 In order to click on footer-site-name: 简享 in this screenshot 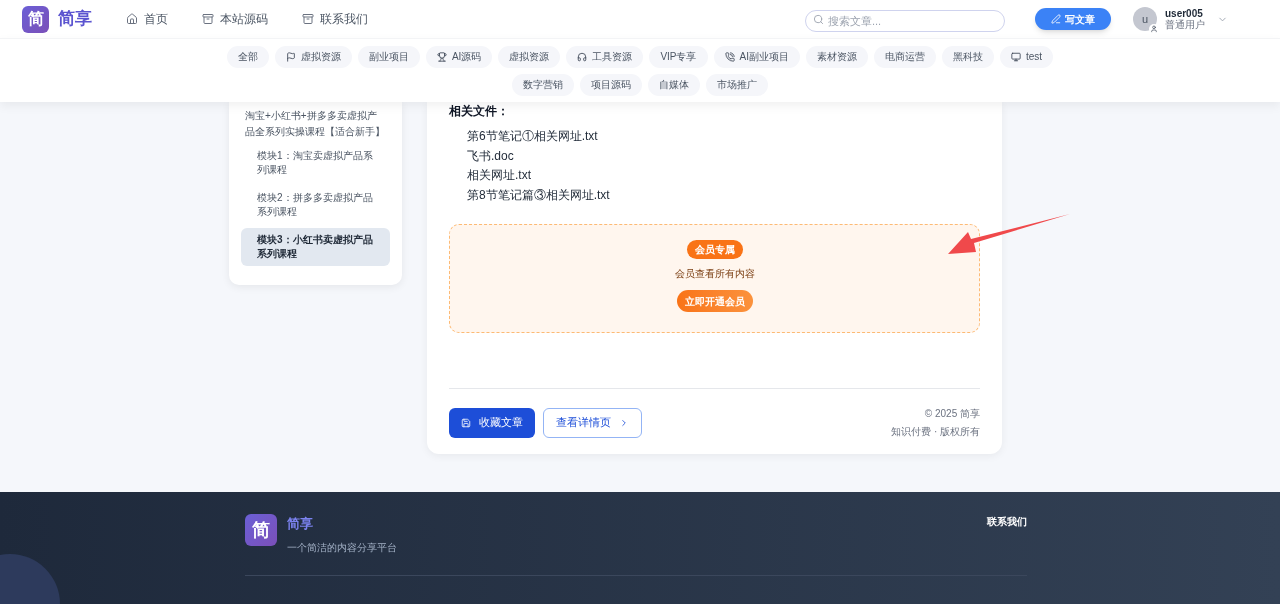, I will do `click(300, 524)`.